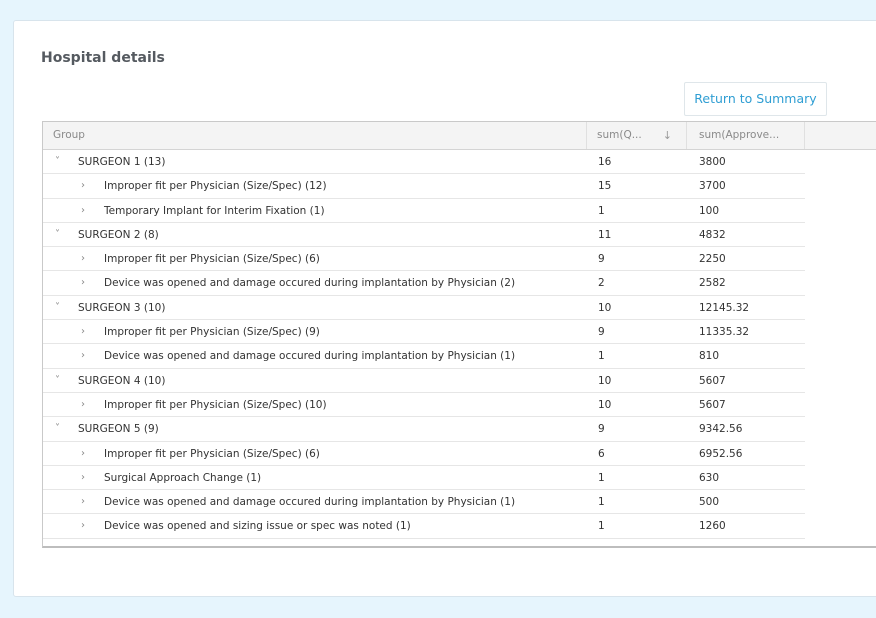 Image resolution: width=876 pixels, height=618 pixels. I want to click on row-label: SURGEON 2 (8), so click(118, 234).